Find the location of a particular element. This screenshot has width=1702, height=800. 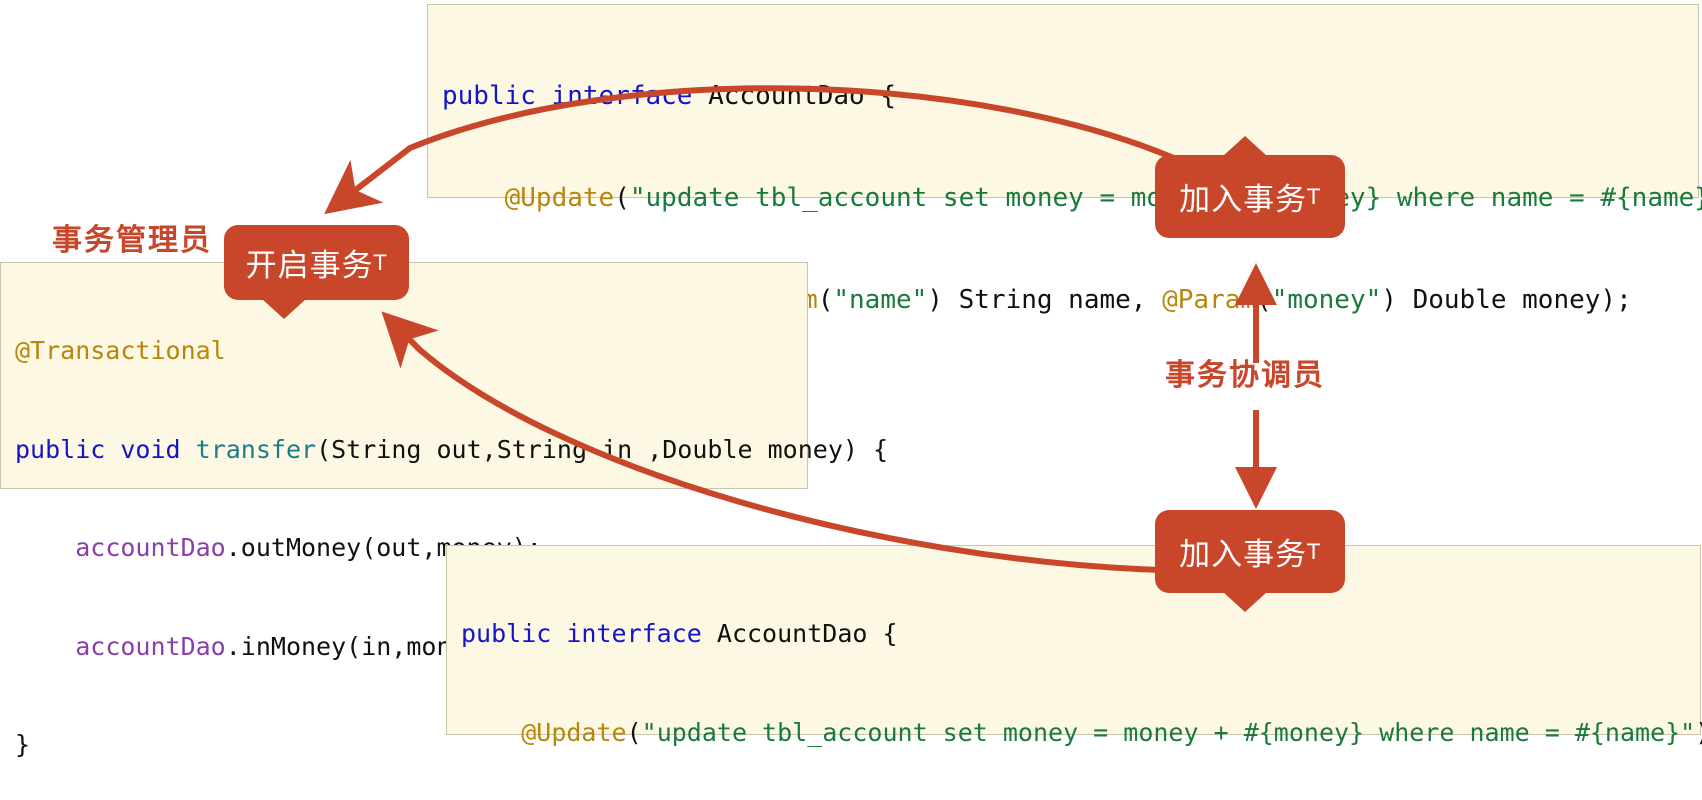

brace-close: } is located at coordinates (23, 744).